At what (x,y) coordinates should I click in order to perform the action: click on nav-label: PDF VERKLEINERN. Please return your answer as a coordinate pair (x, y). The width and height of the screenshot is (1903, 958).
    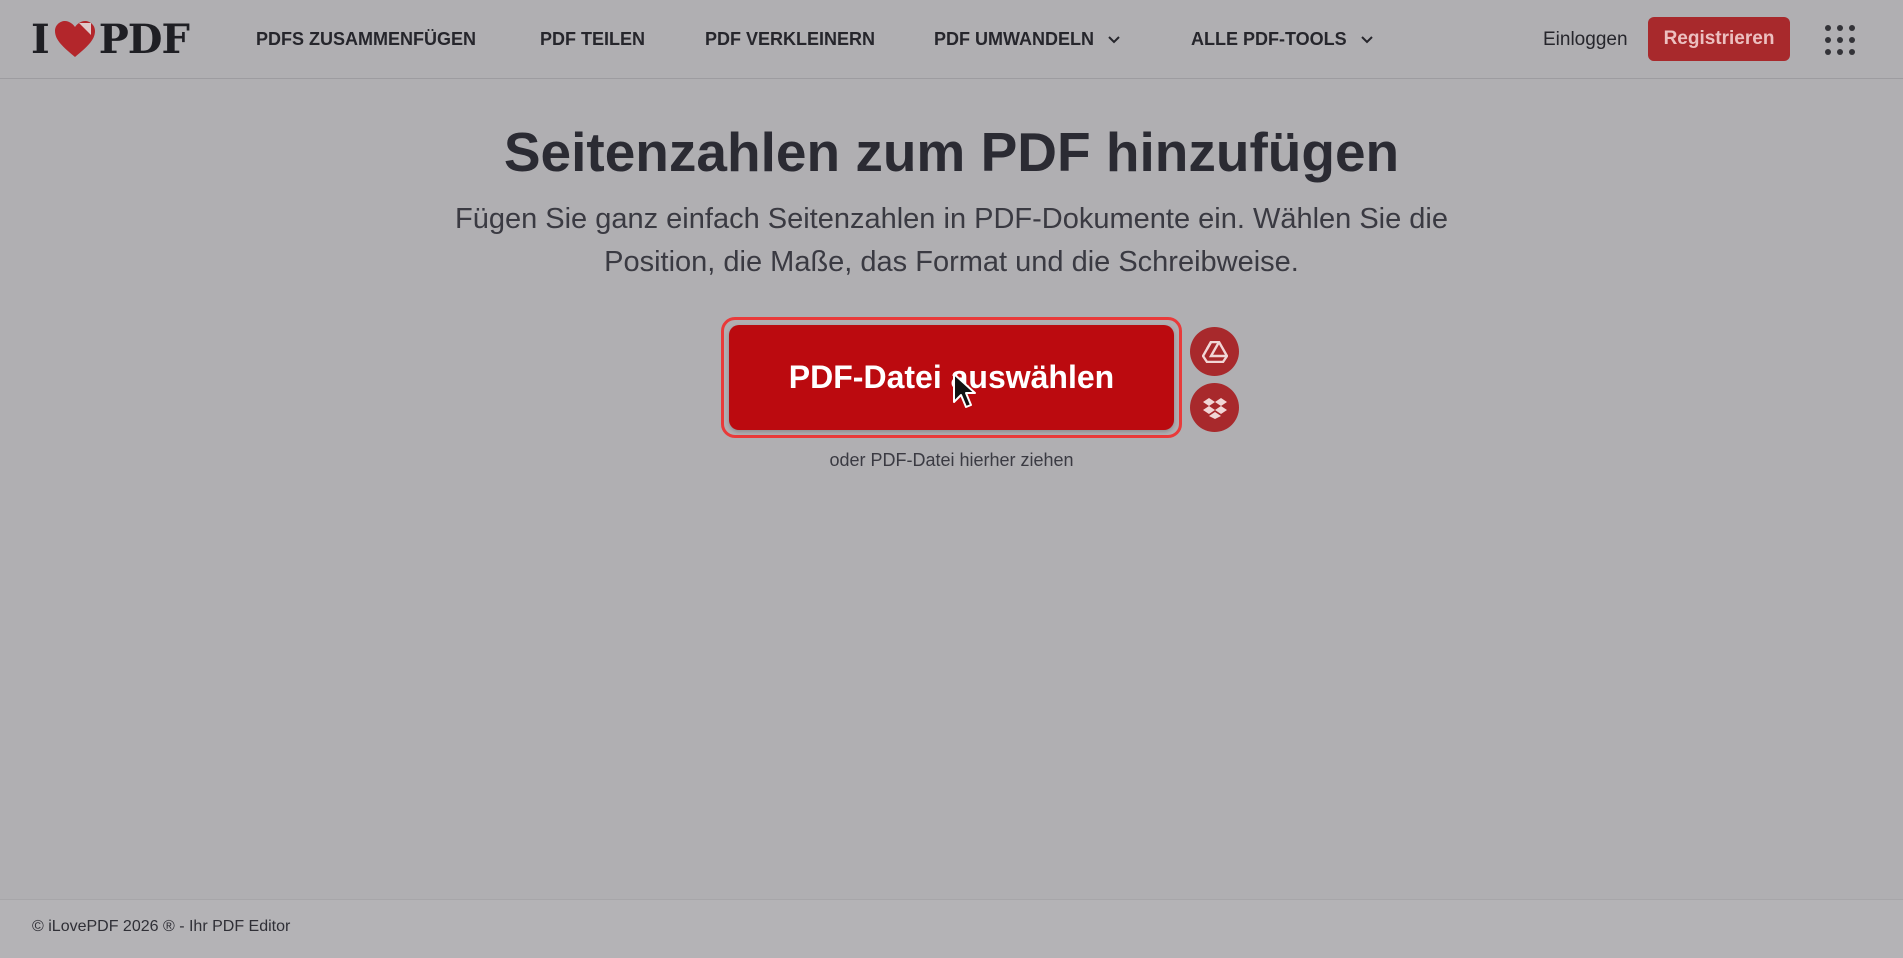
    Looking at the image, I should click on (790, 39).